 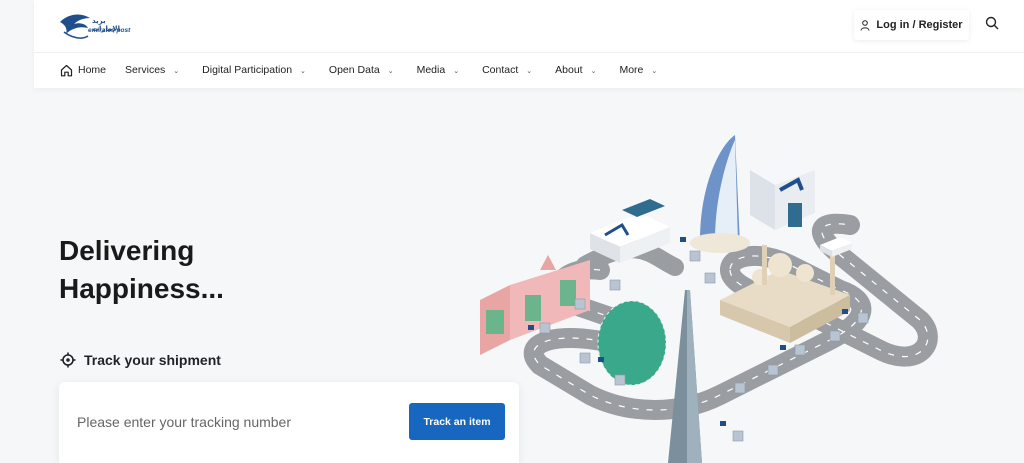 I want to click on track-heading-label: Track your shipment, so click(x=152, y=360).